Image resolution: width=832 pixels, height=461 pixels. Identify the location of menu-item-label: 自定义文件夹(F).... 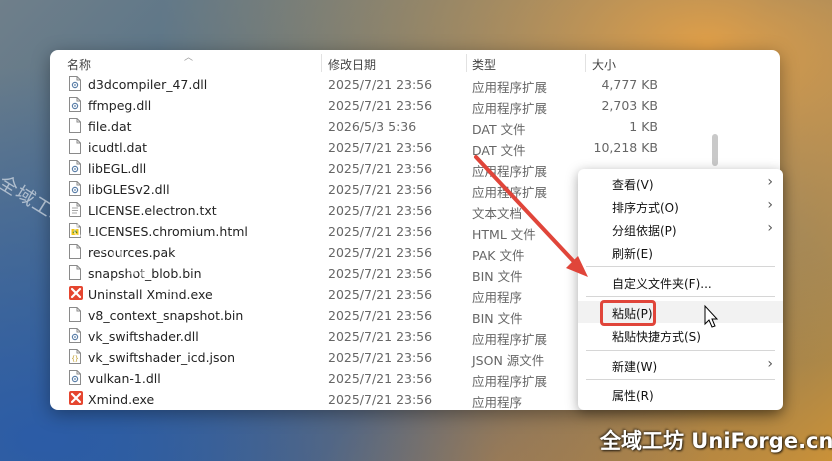
(662, 284).